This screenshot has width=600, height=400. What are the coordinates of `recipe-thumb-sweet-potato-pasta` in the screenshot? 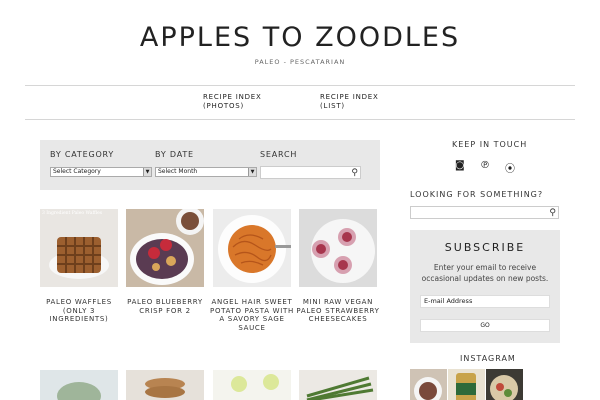 It's located at (252, 248).